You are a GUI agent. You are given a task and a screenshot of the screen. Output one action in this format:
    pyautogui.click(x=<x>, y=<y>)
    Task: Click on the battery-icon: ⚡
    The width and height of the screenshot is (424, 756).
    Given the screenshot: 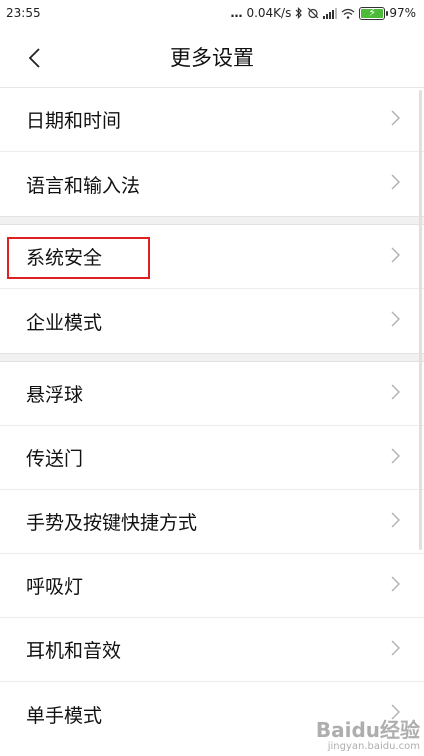 What is the action you would take?
    pyautogui.click(x=374, y=12)
    